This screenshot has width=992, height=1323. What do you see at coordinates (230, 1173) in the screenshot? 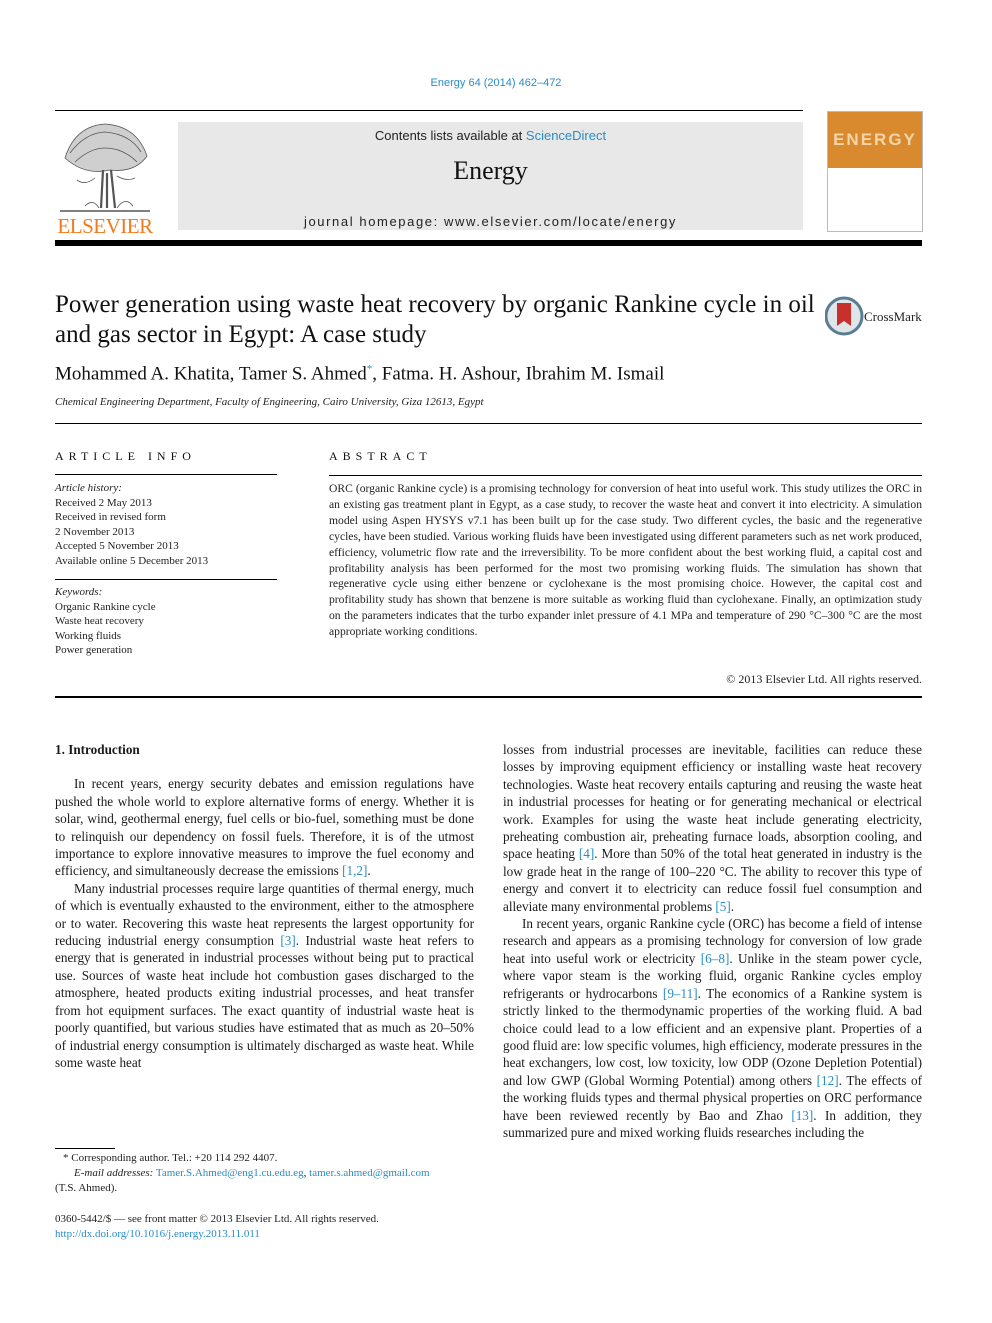
I see `email-link-1: Tamer.S.Ahmed@eng1.cu.edu.eg` at bounding box center [230, 1173].